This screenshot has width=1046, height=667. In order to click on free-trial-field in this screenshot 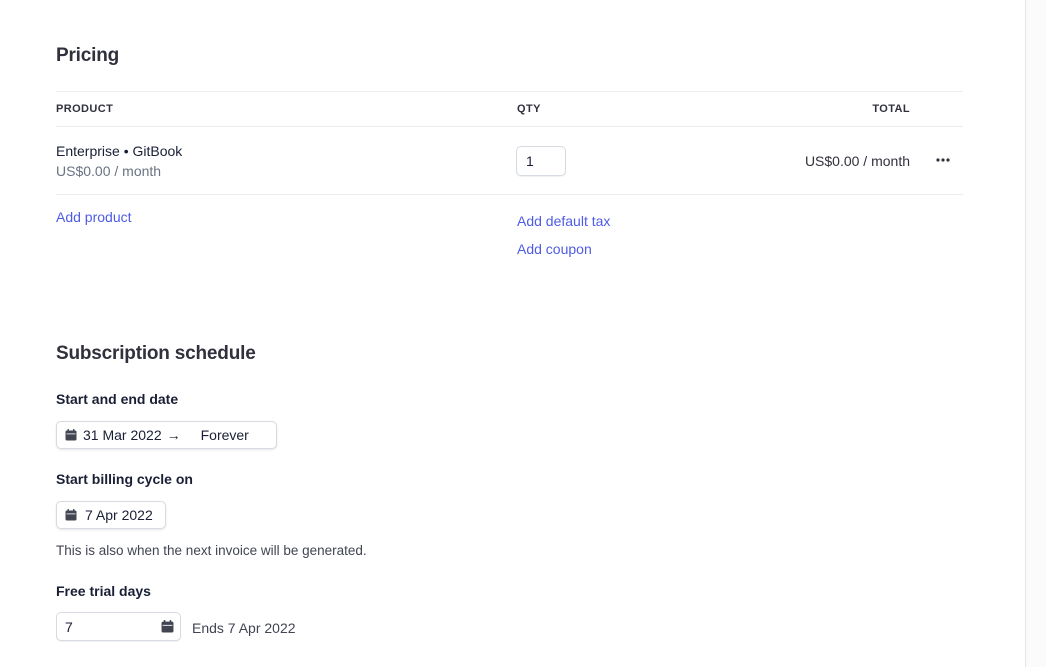, I will do `click(118, 626)`.